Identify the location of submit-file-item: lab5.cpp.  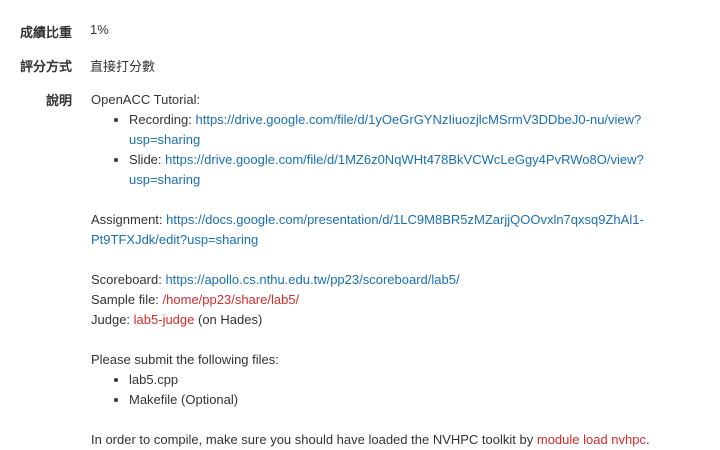
(420, 380).